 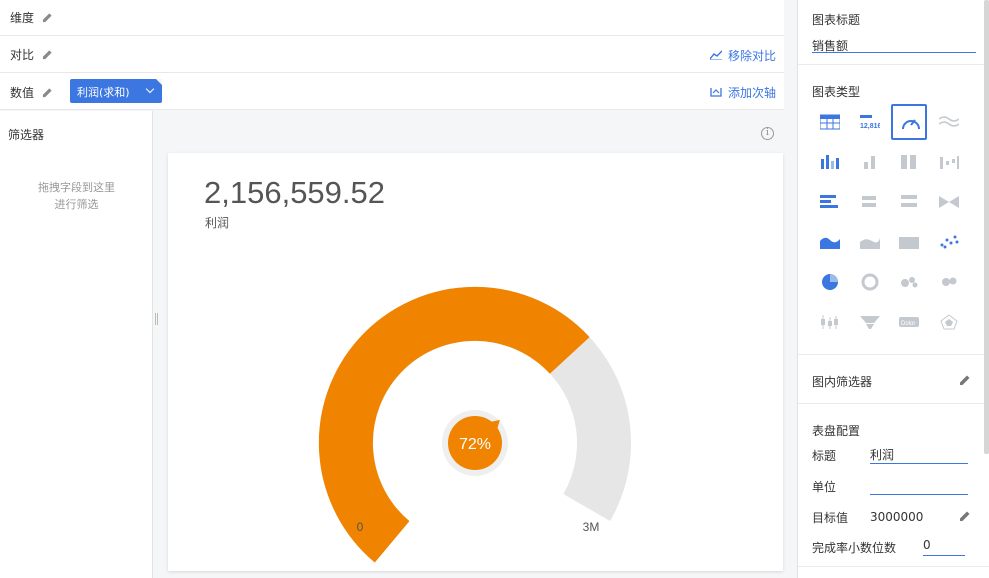 I want to click on word-cloud-icon: Dolor, so click(x=909, y=322).